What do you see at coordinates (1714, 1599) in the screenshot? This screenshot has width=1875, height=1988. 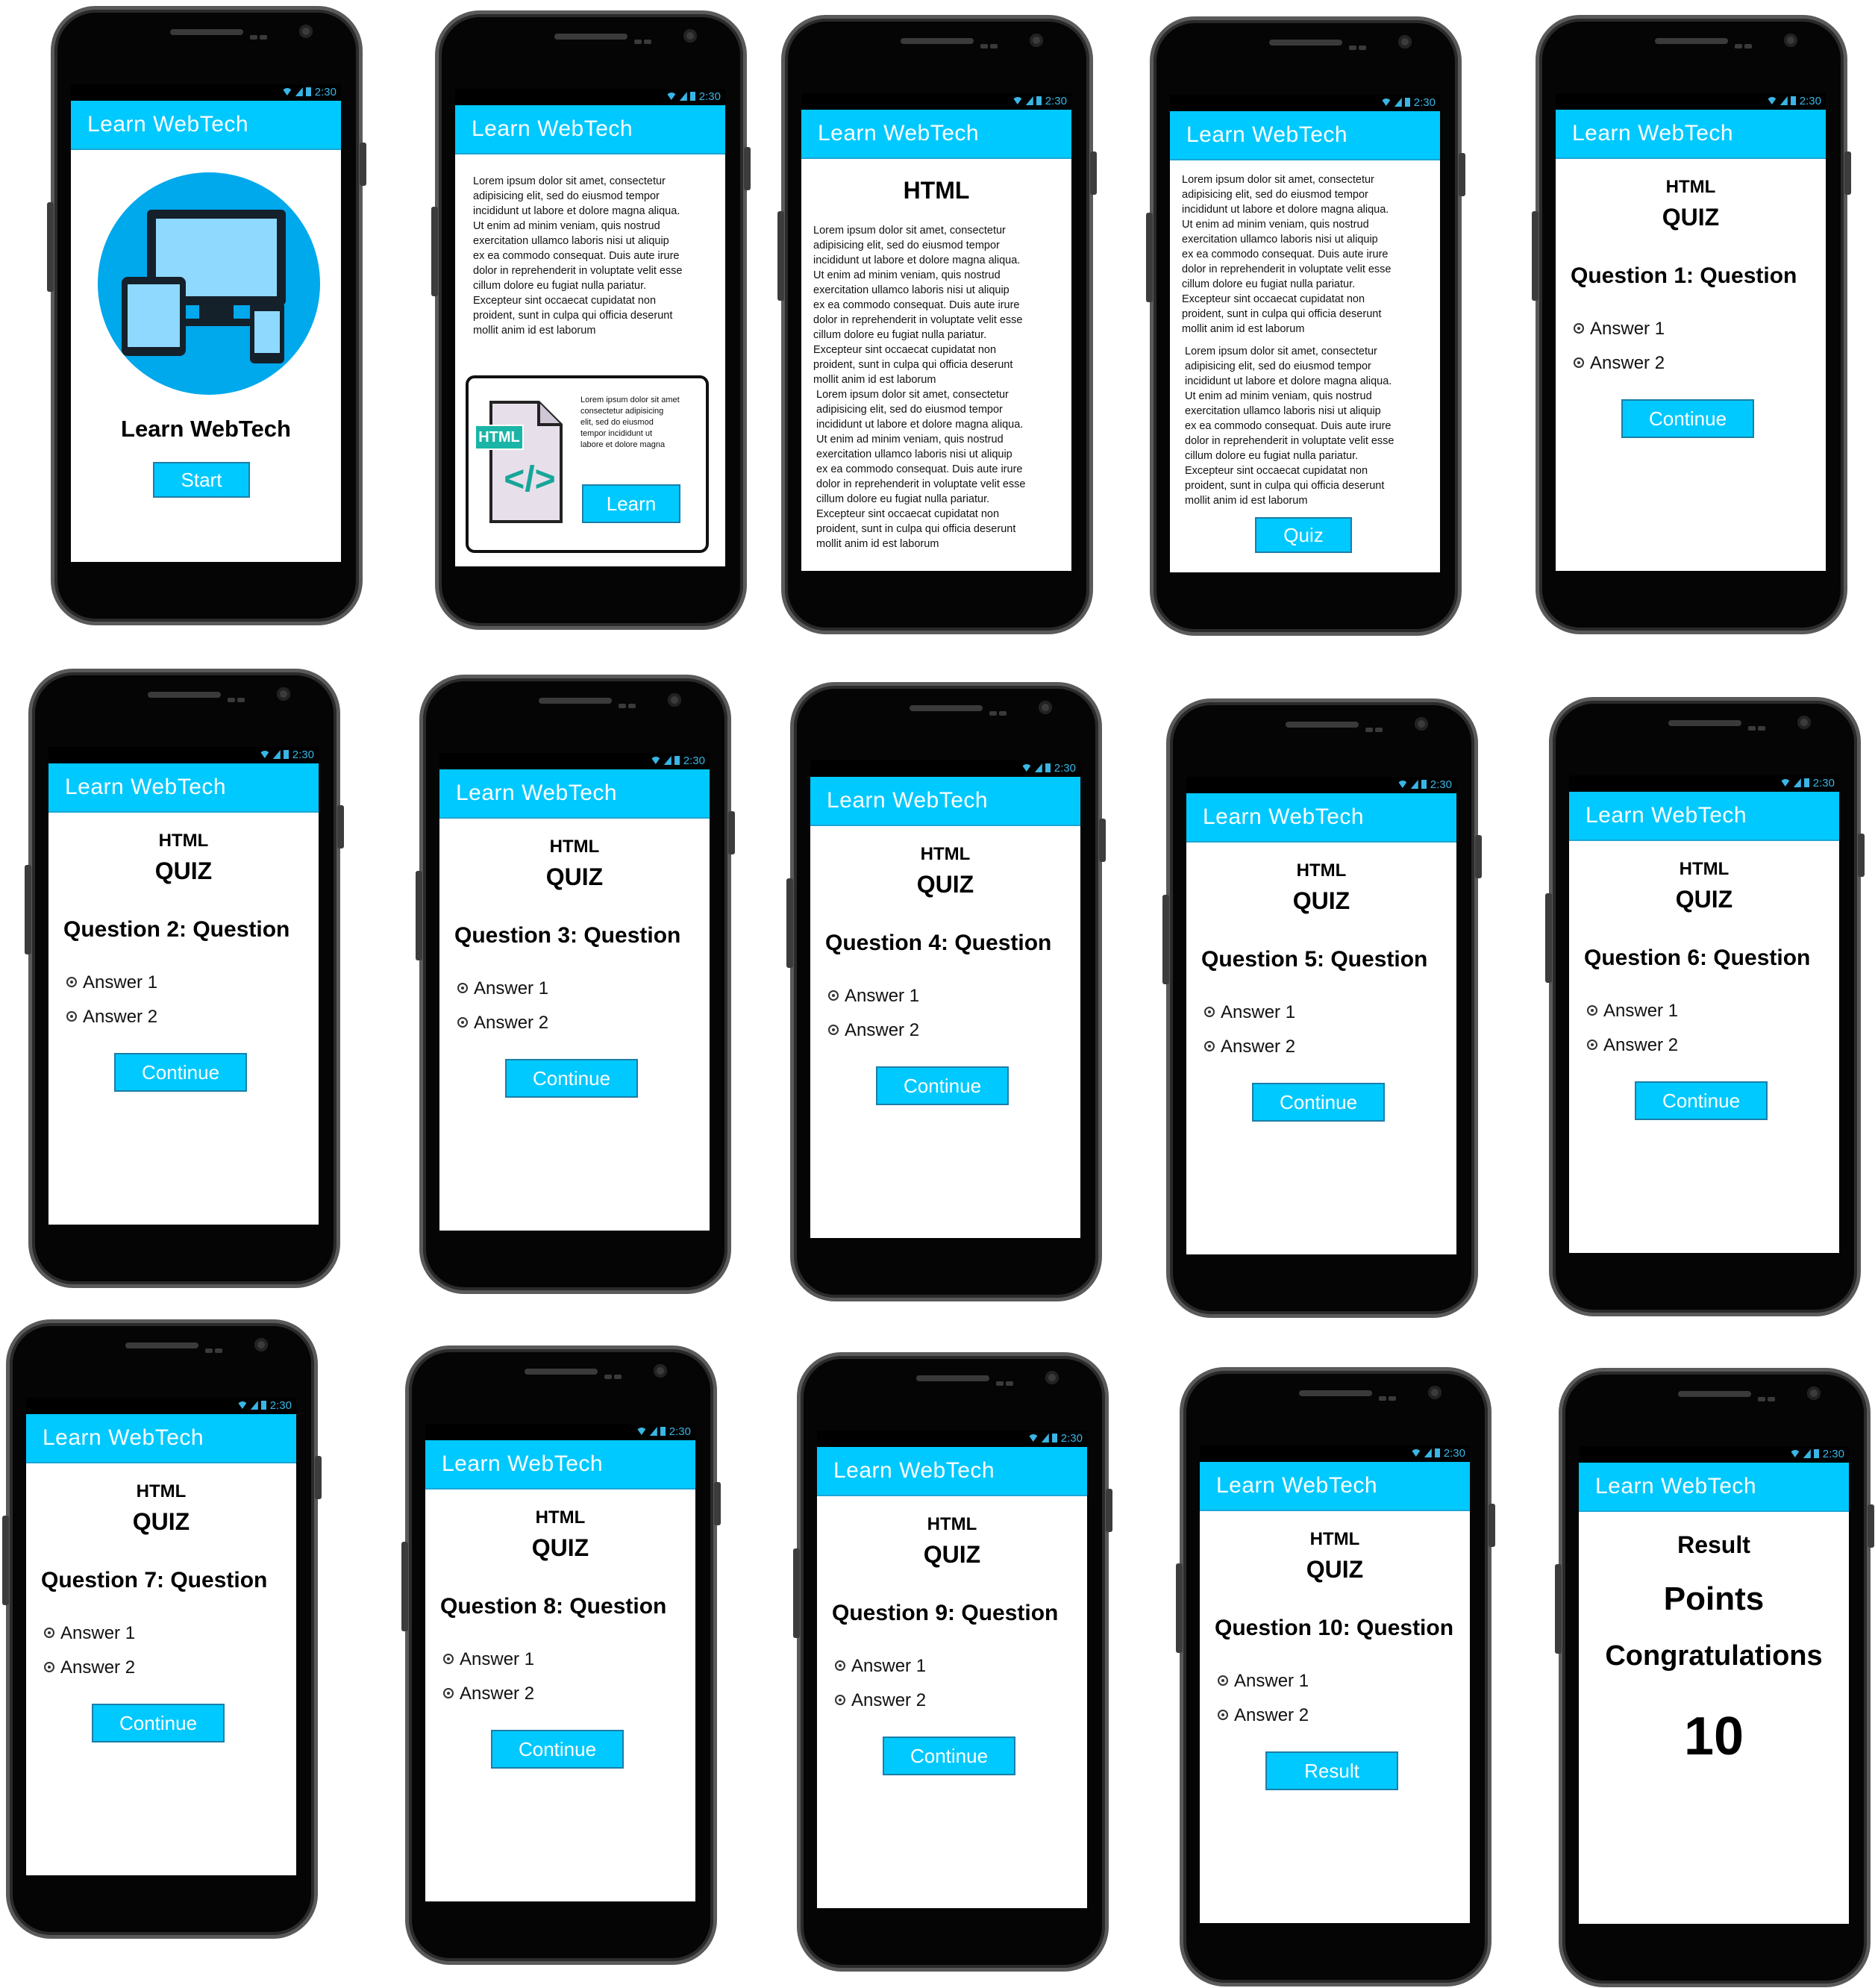 I see `points-label: Points` at bounding box center [1714, 1599].